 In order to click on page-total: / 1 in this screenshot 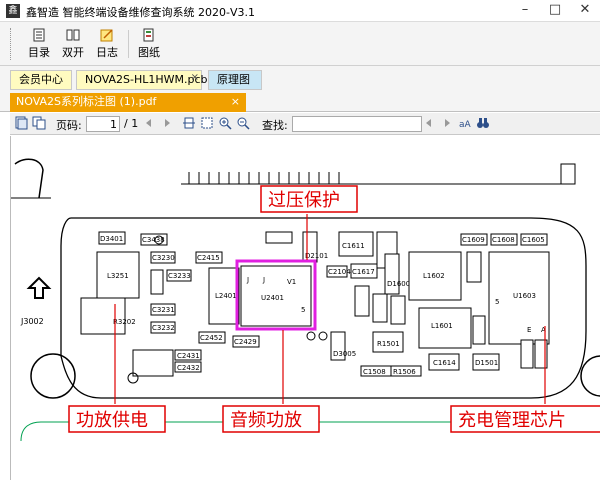, I will do `click(131, 123)`.